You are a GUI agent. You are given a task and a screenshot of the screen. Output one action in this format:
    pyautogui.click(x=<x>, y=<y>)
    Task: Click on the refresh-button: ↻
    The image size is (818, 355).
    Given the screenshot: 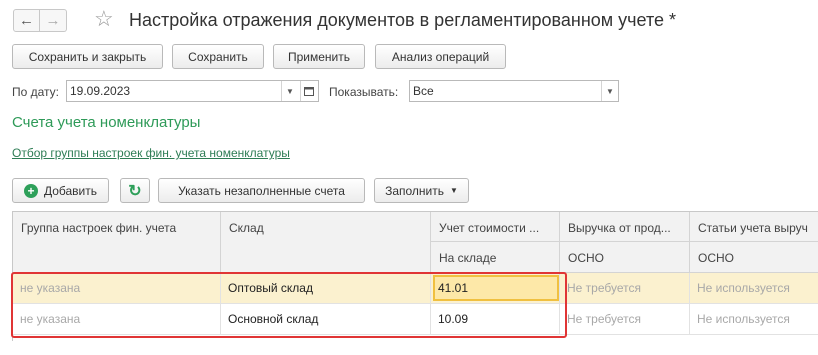 What is the action you would take?
    pyautogui.click(x=135, y=190)
    